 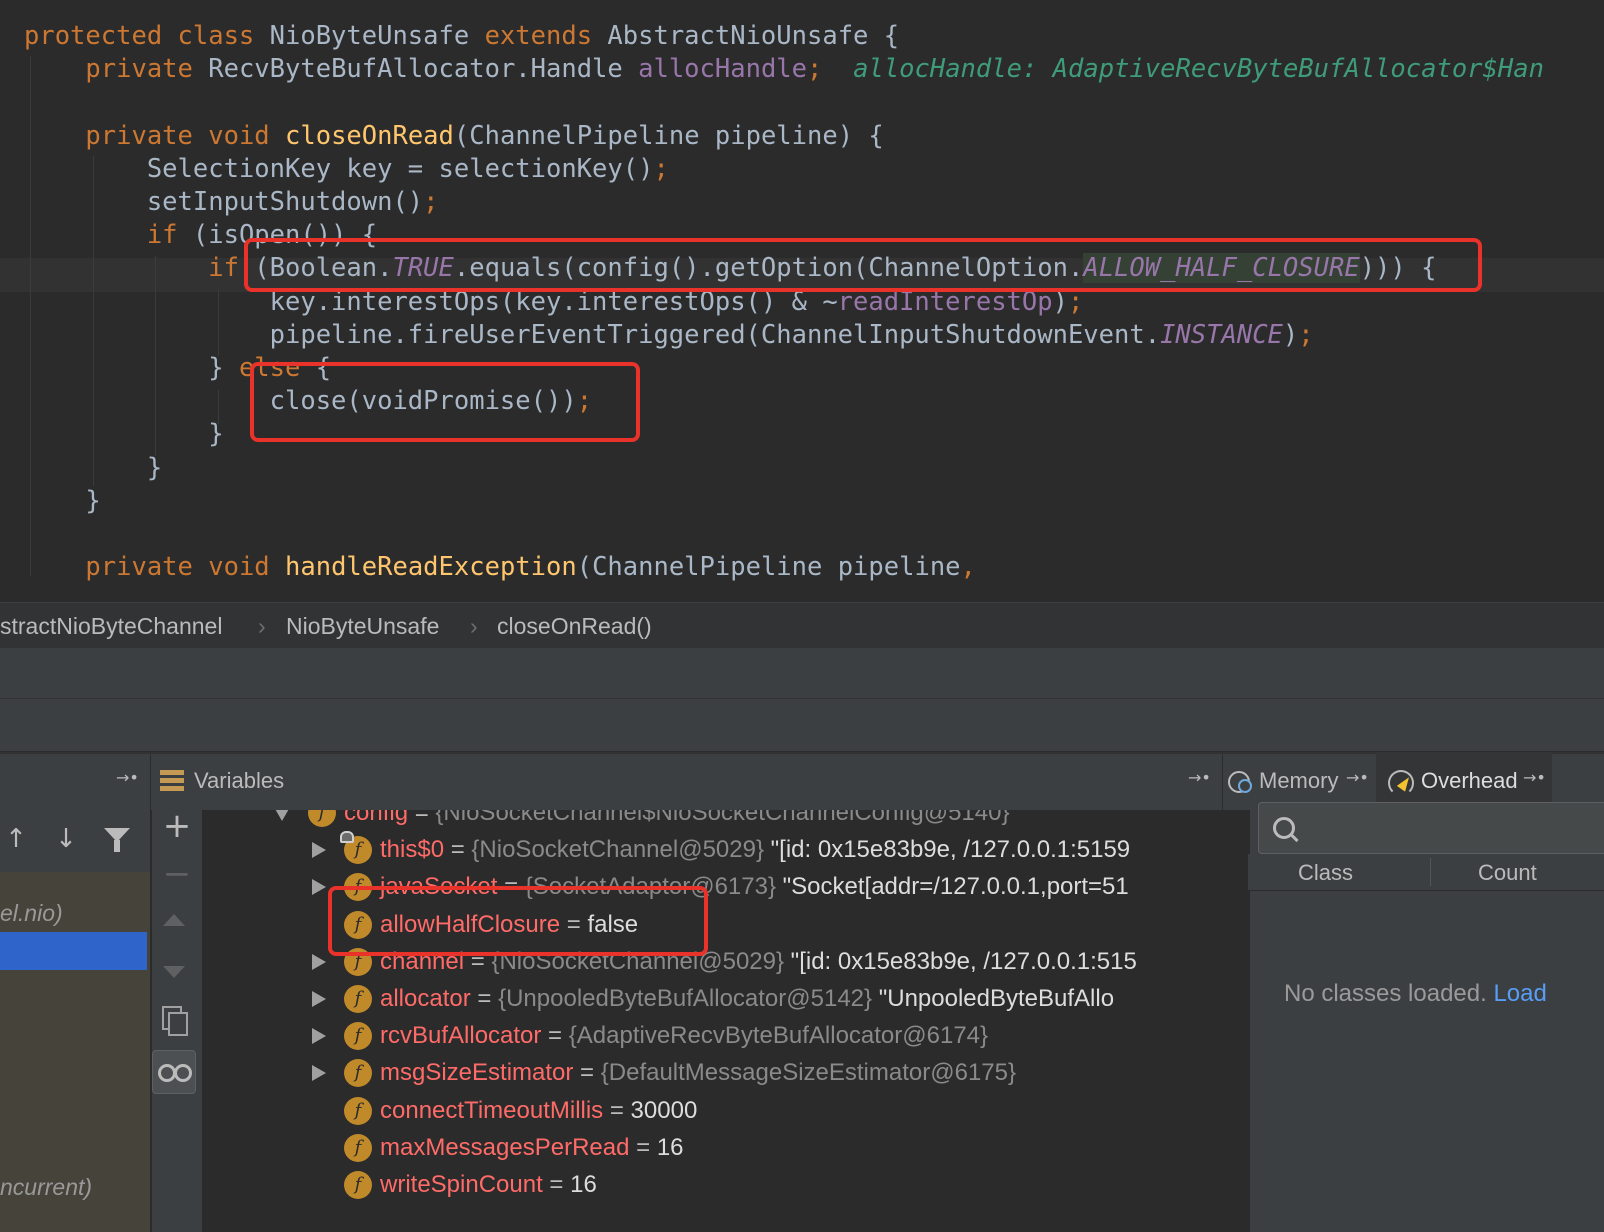 I want to click on code-token: INSTANCE, so click(x=1221, y=334).